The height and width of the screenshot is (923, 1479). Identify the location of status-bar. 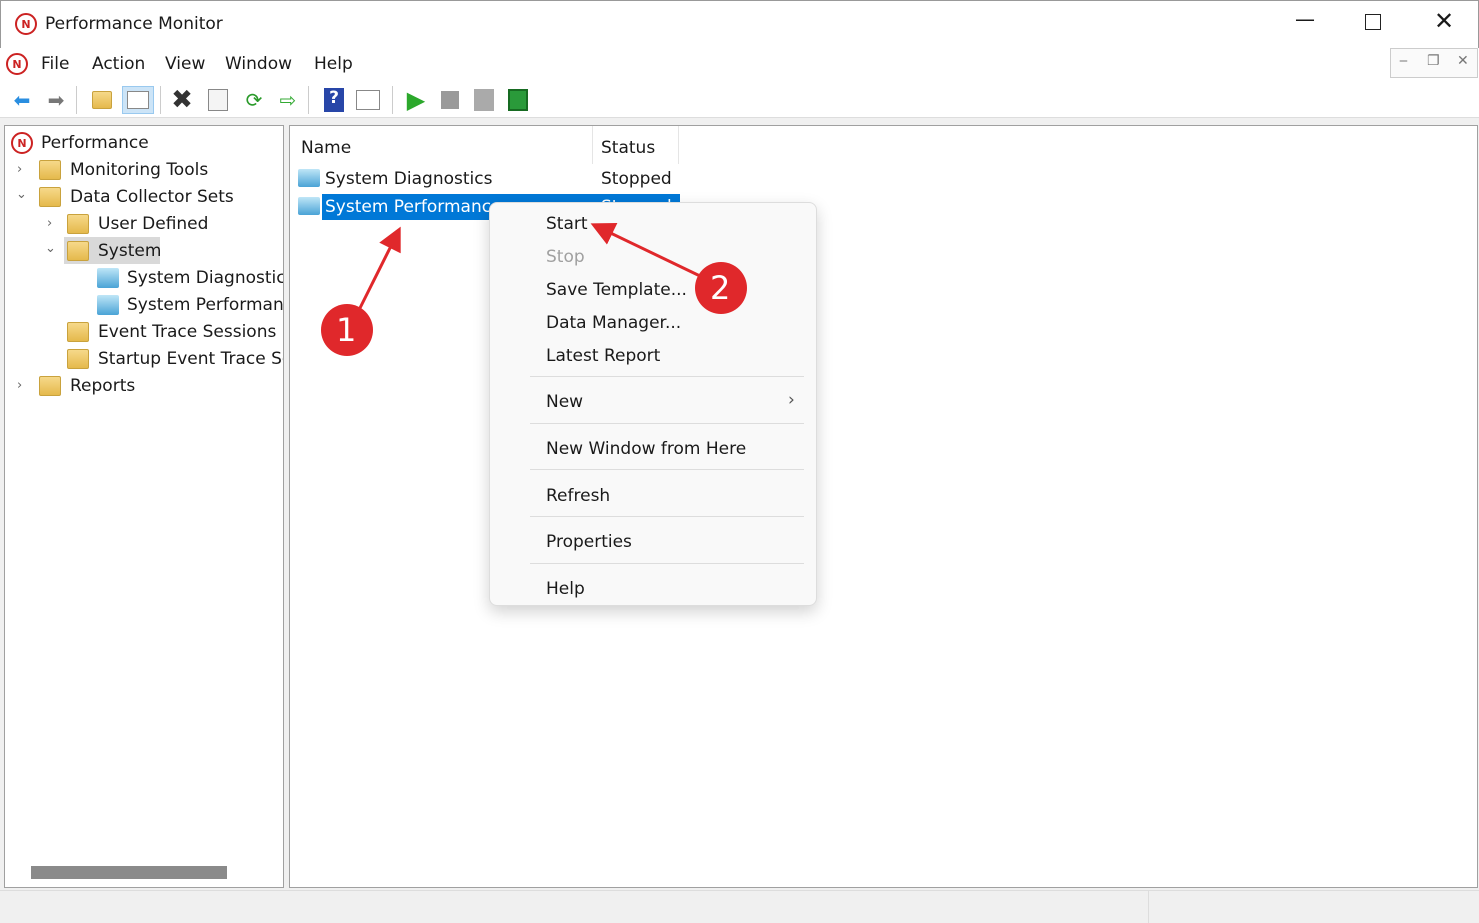
(739, 906).